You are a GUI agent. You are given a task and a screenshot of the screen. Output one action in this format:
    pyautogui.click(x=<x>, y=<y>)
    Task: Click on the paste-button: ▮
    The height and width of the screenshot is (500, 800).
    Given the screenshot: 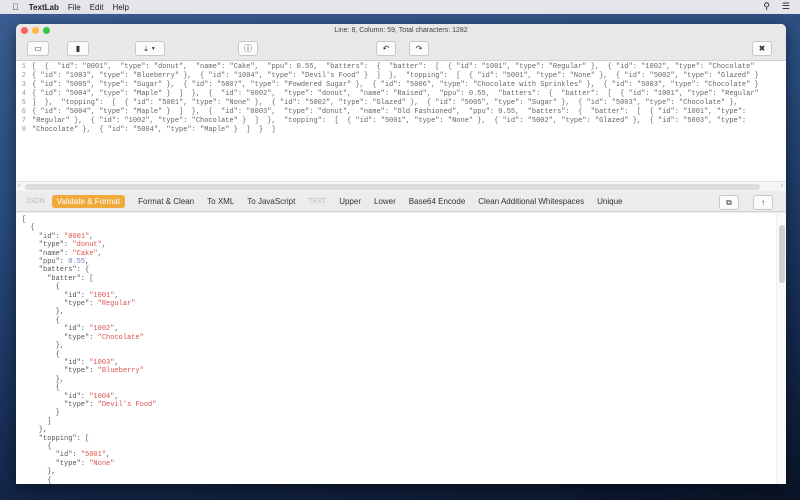 What is the action you would take?
    pyautogui.click(x=78, y=48)
    